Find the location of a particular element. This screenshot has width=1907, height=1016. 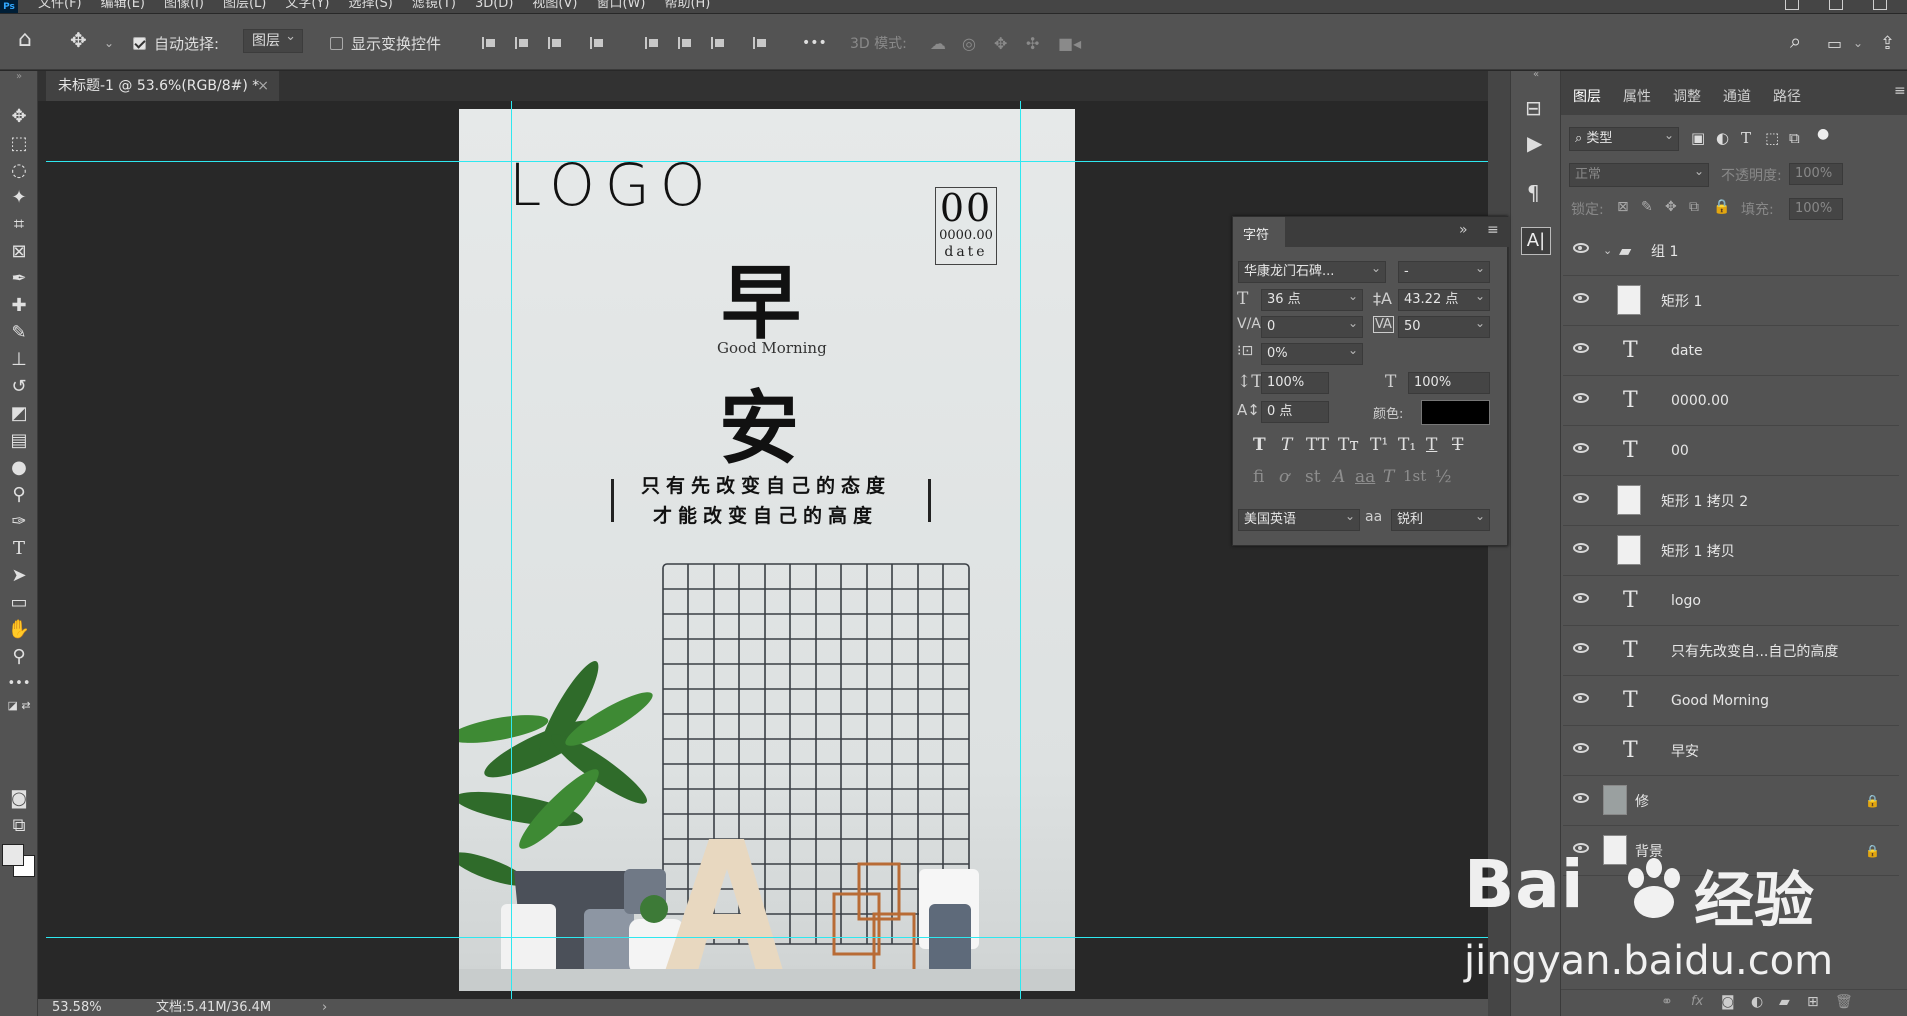

tab-layers: 图层 is located at coordinates (1587, 96).